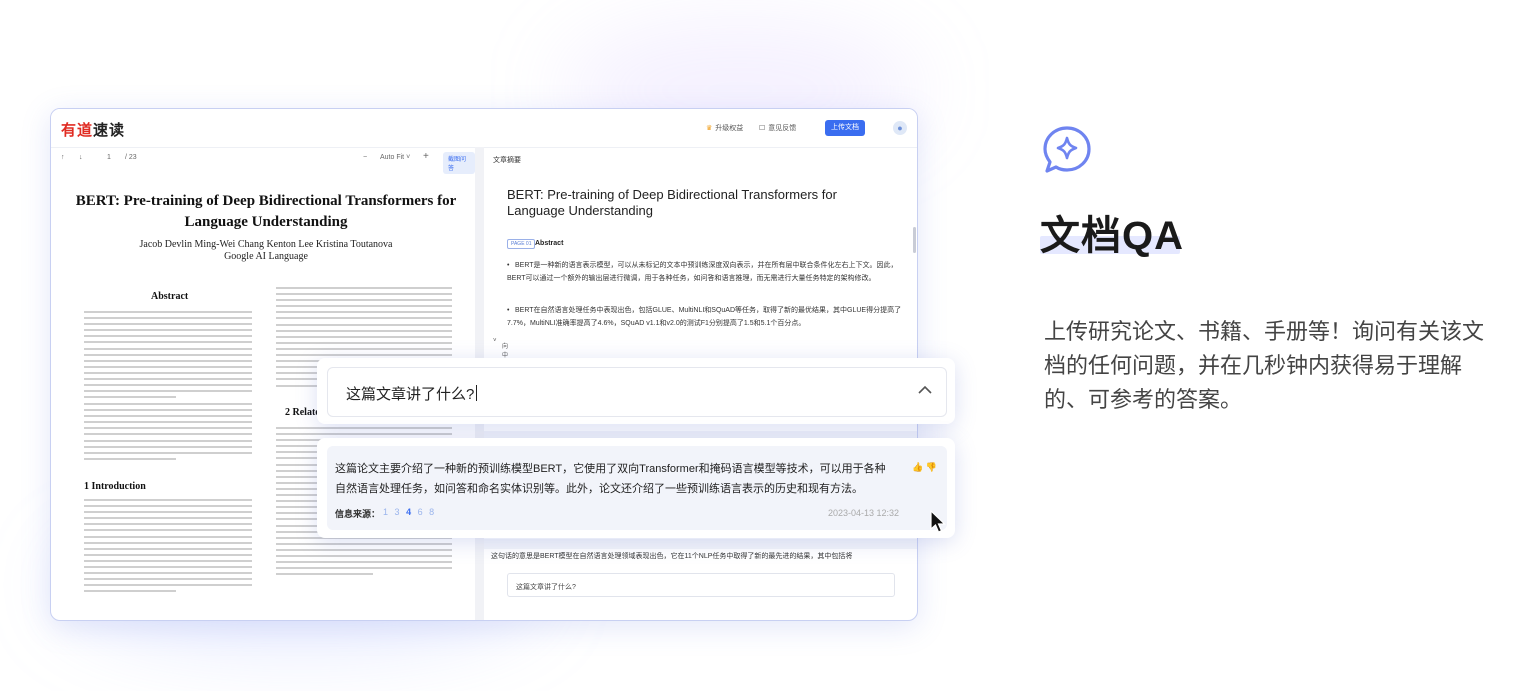  What do you see at coordinates (549, 243) in the screenshot?
I see `abstract-label: Abstract` at bounding box center [549, 243].